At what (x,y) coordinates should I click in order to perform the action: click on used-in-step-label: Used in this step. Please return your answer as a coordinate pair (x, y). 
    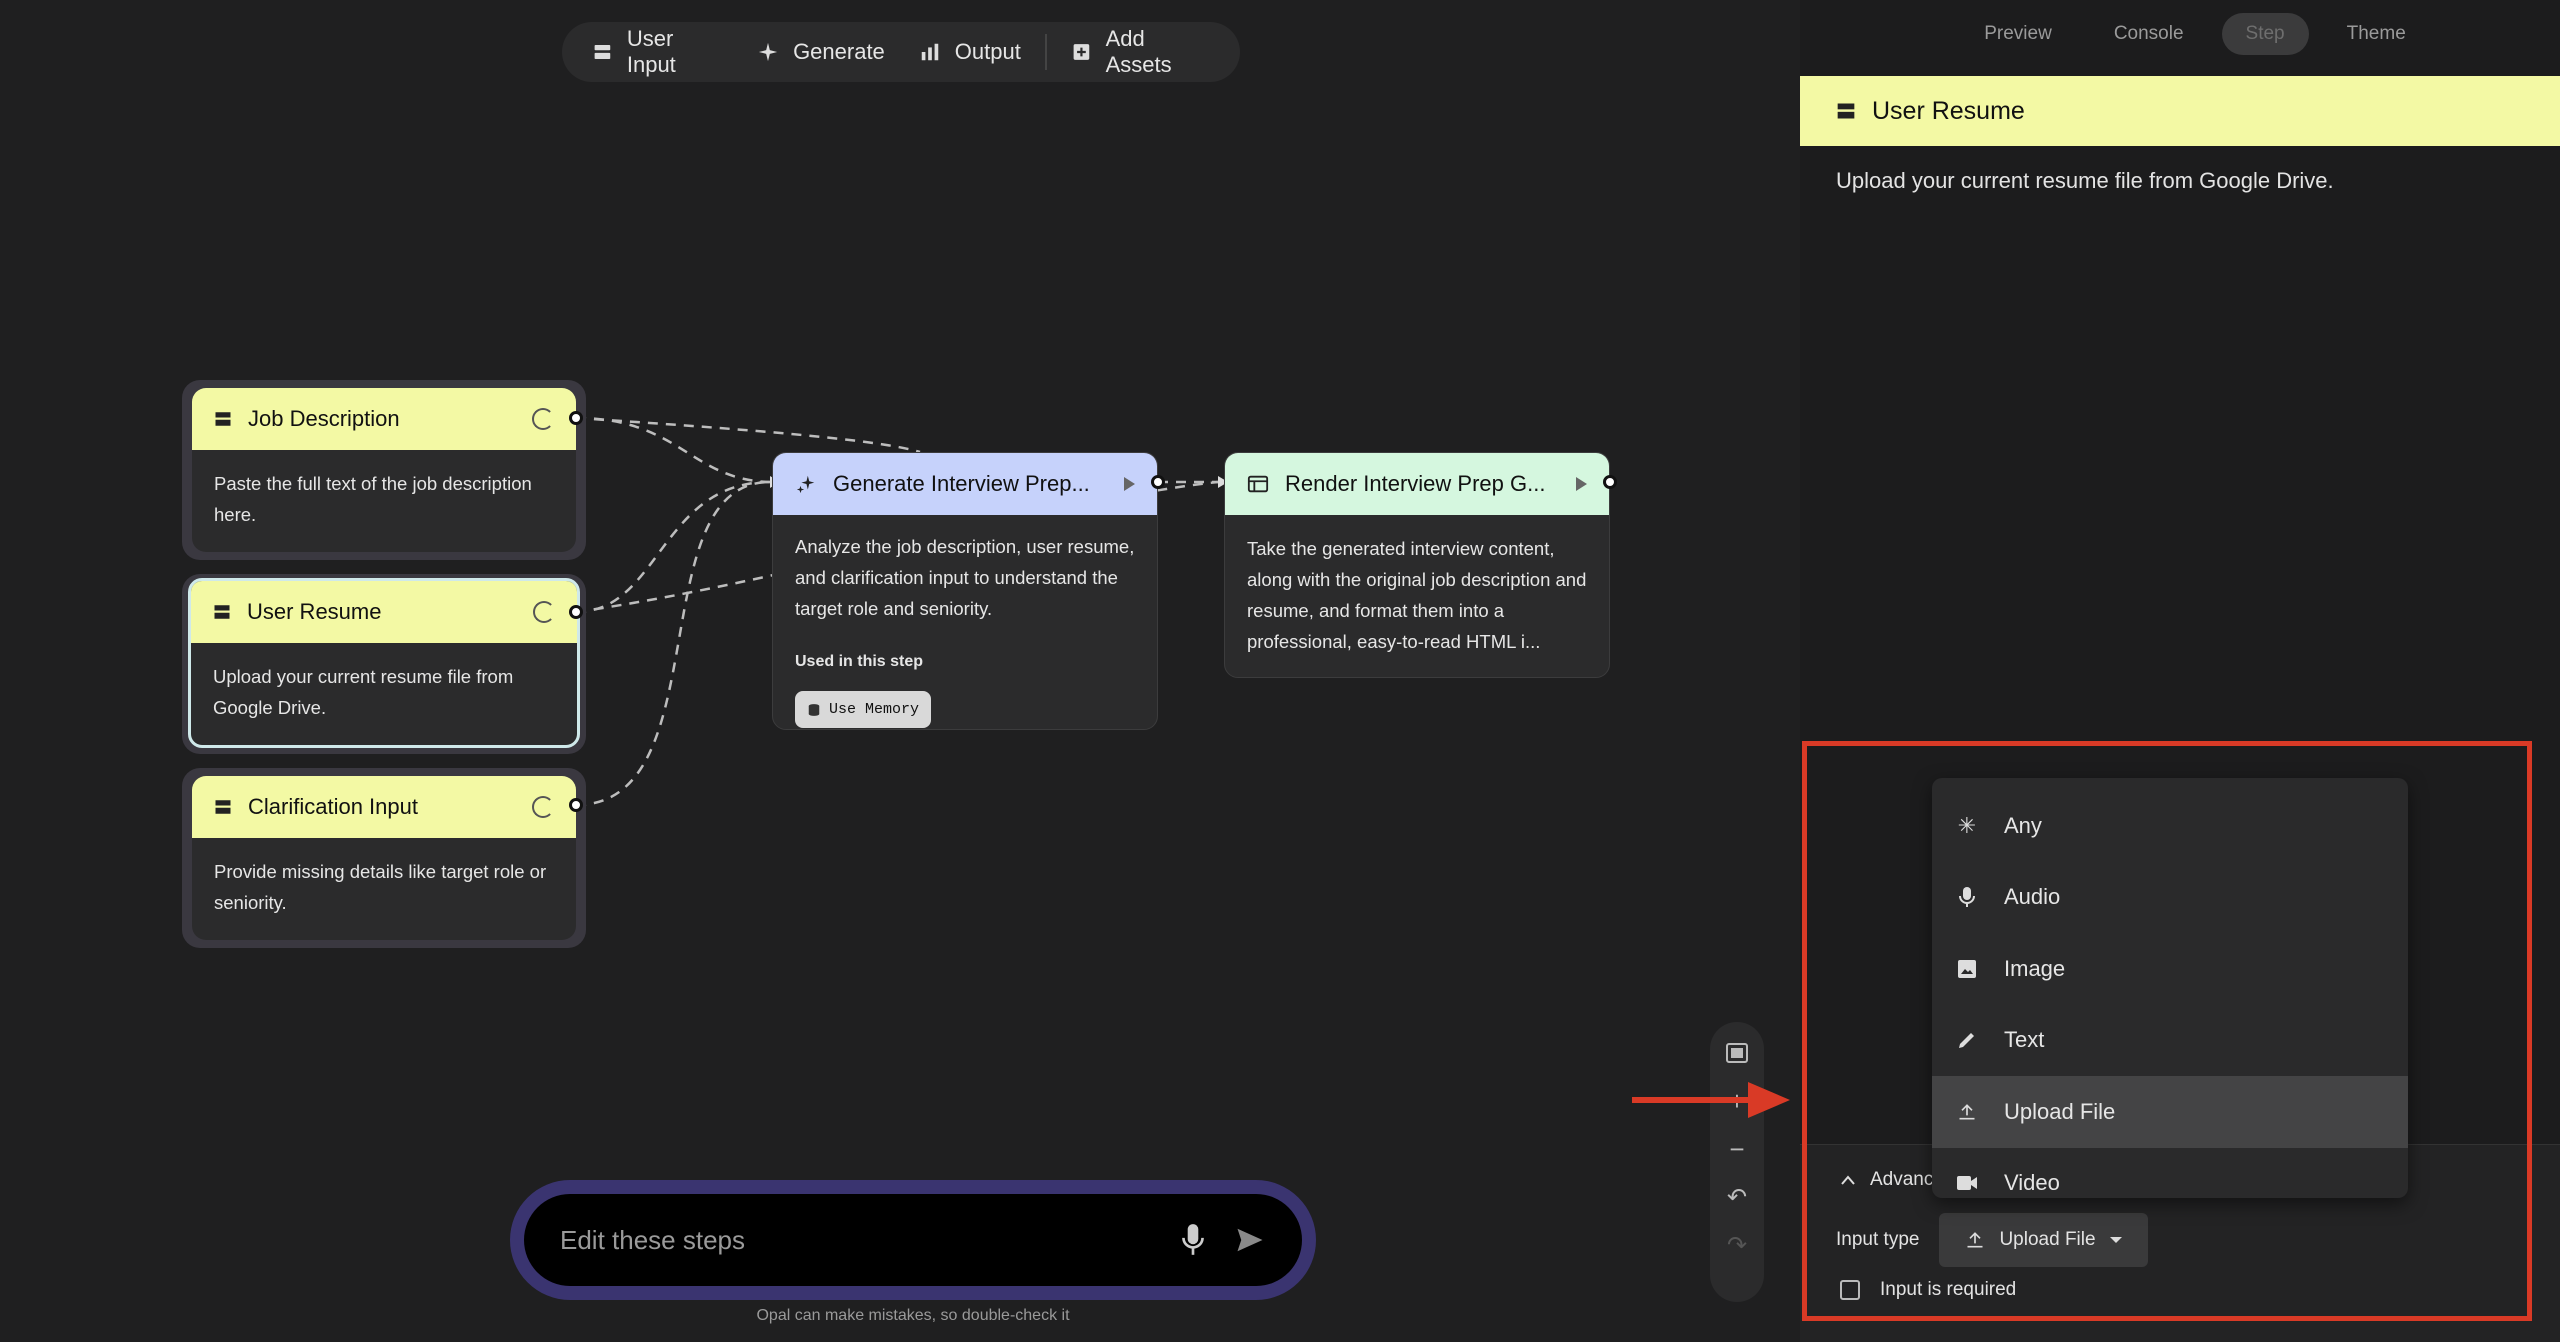
    Looking at the image, I should click on (859, 661).